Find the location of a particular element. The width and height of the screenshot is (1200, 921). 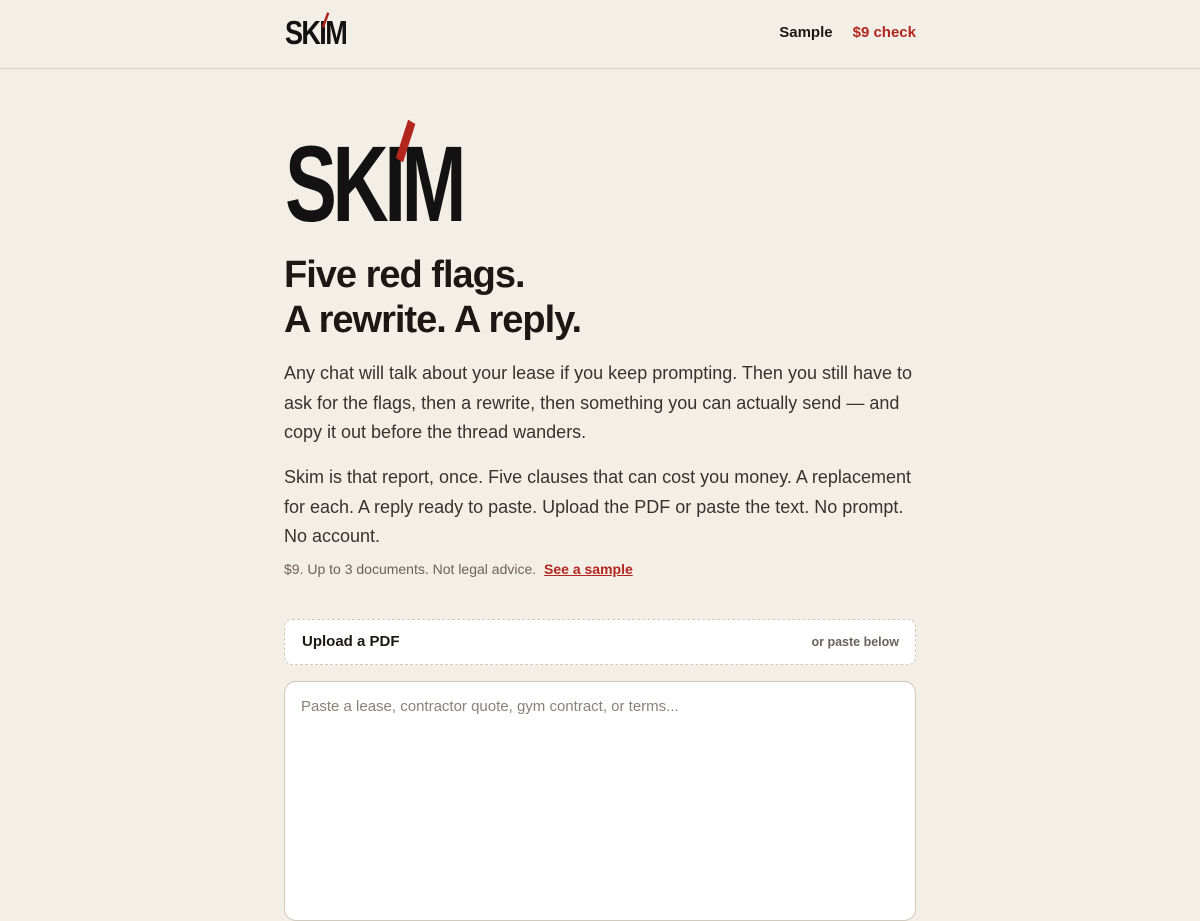

skim-logo-large: SK I M is located at coordinates (376, 181).